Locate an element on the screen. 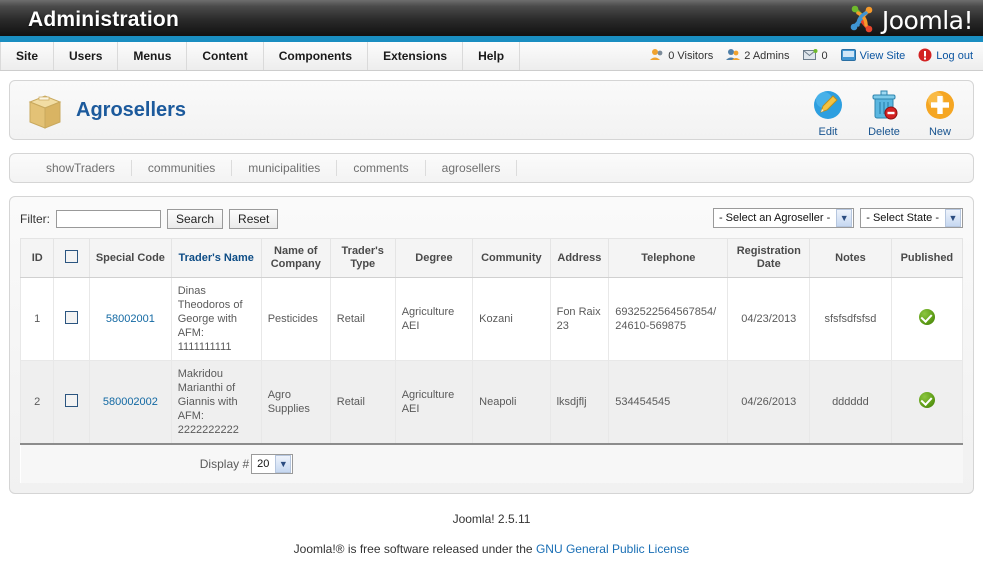 The image size is (983, 568). menu-item-help: Help is located at coordinates (492, 56).